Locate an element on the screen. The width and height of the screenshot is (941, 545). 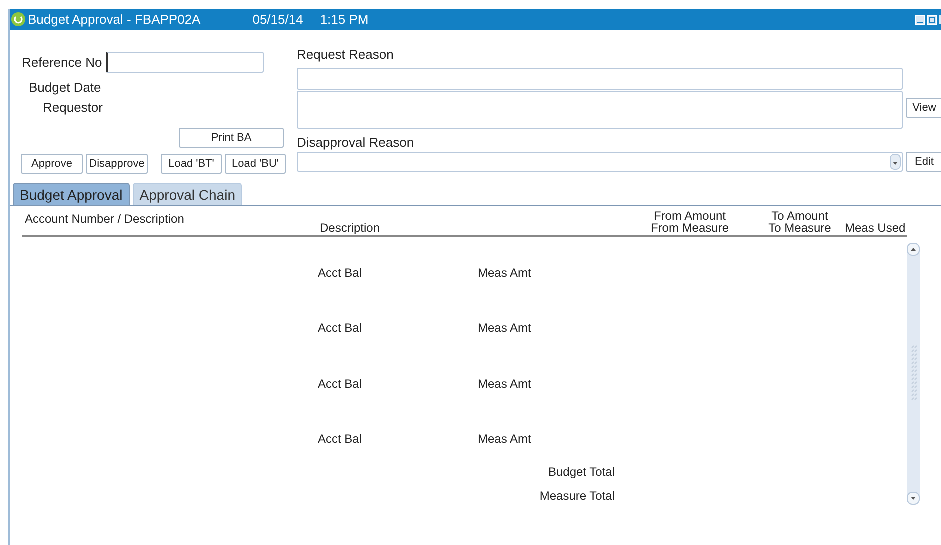
minimize-icon is located at coordinates (920, 19).